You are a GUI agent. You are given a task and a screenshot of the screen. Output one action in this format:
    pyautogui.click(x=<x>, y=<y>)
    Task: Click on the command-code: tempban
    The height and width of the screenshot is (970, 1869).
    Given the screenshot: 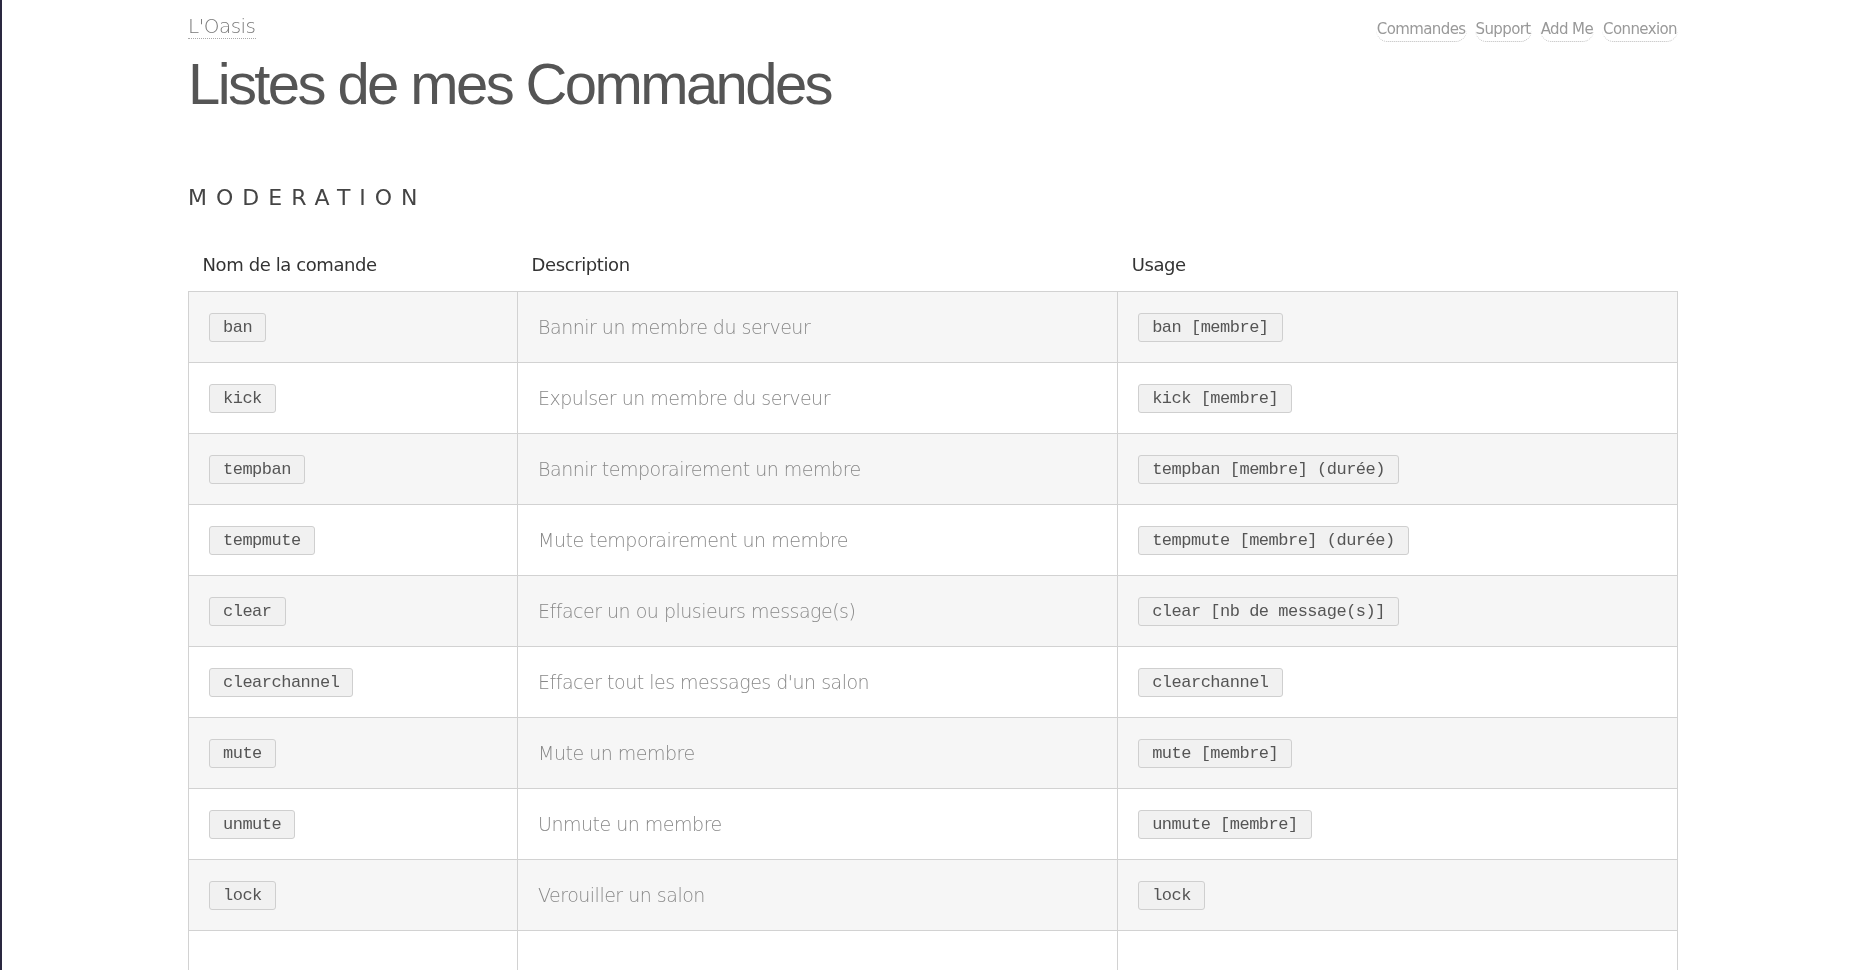 What is the action you would take?
    pyautogui.click(x=257, y=469)
    